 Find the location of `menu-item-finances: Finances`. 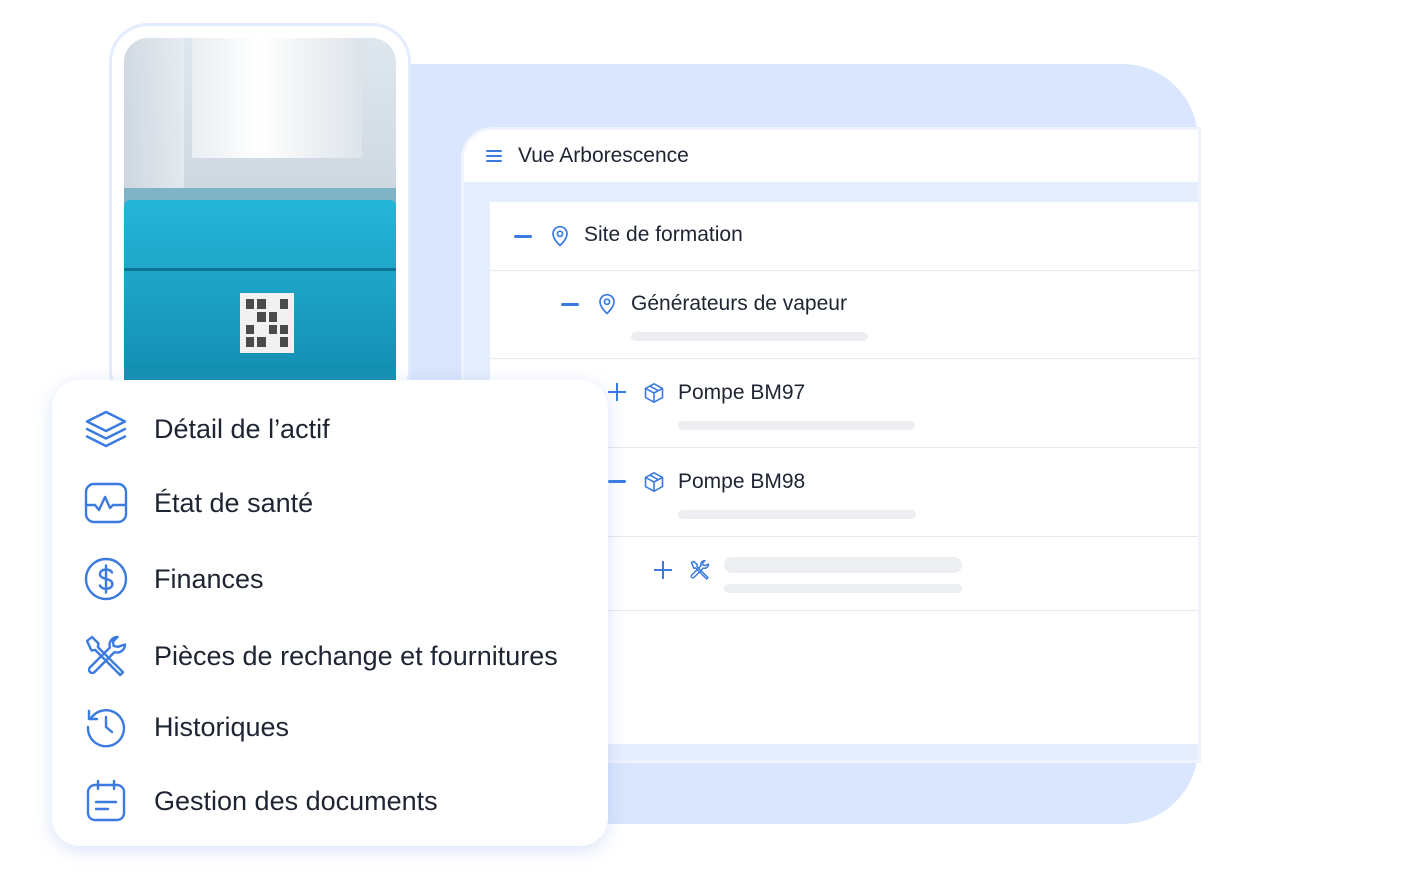

menu-item-finances: Finances is located at coordinates (330, 579).